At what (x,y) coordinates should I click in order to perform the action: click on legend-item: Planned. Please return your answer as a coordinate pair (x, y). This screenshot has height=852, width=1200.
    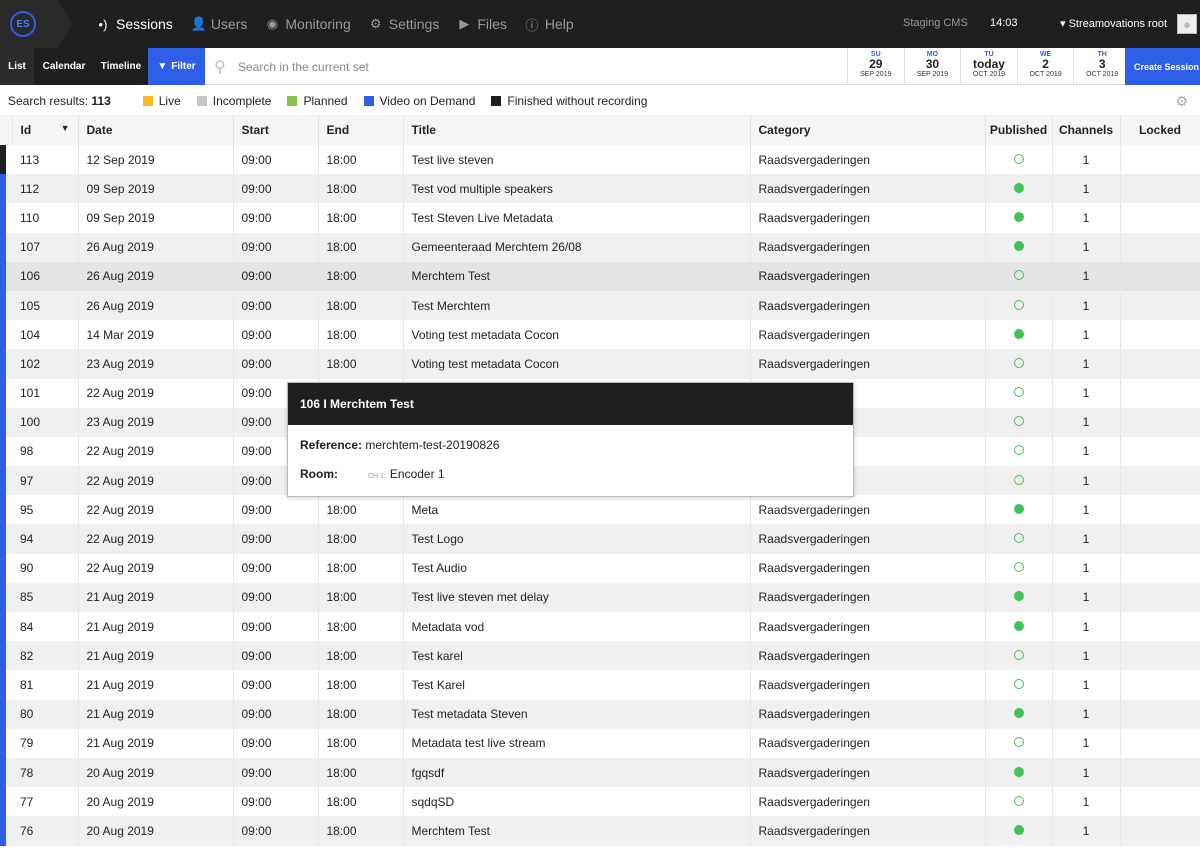
    Looking at the image, I should click on (317, 100).